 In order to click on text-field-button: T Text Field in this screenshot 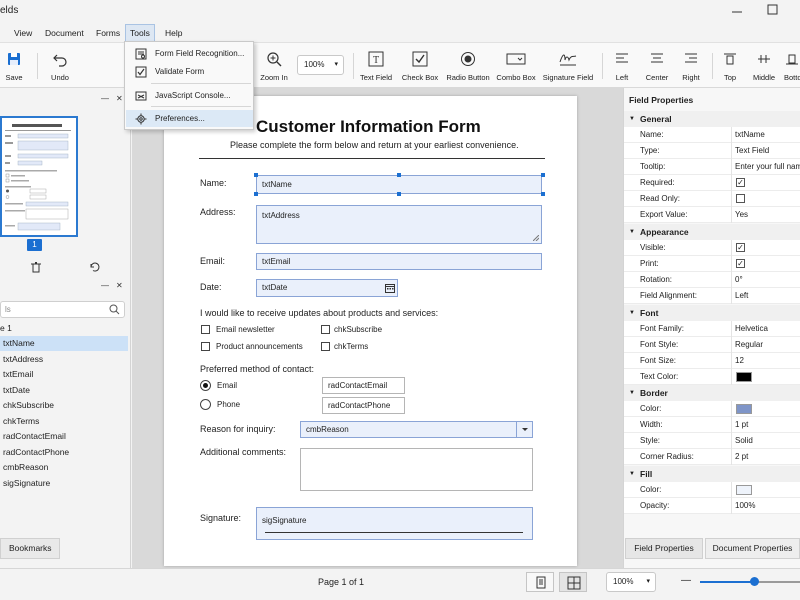, I will do `click(376, 68)`.